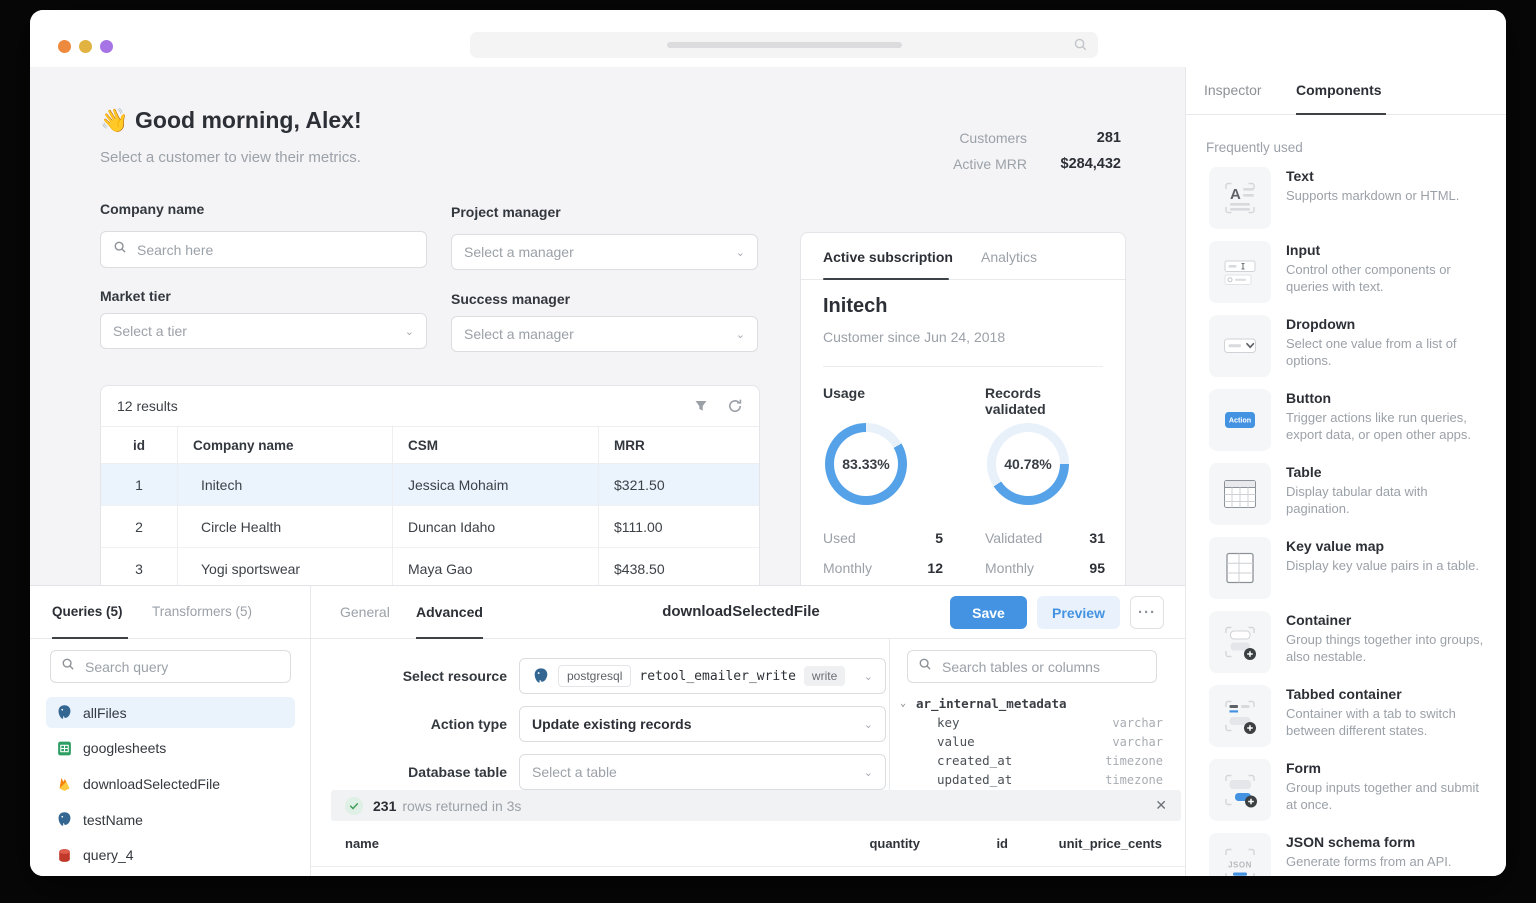 The width and height of the screenshot is (1536, 903). What do you see at coordinates (202, 611) in the screenshot?
I see `tab-transformers: Transformers (5)` at bounding box center [202, 611].